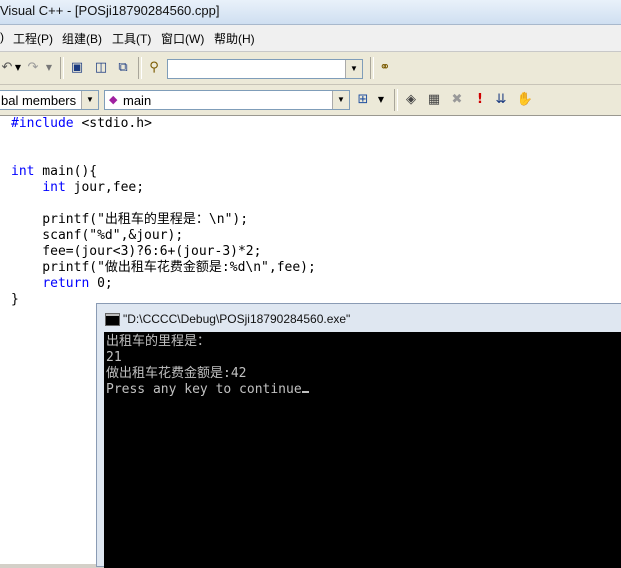 Image resolution: width=621 pixels, height=568 pixels. Describe the element at coordinates (105, 187) in the screenshot. I see `code-line-declarations: jour,fee;` at that location.